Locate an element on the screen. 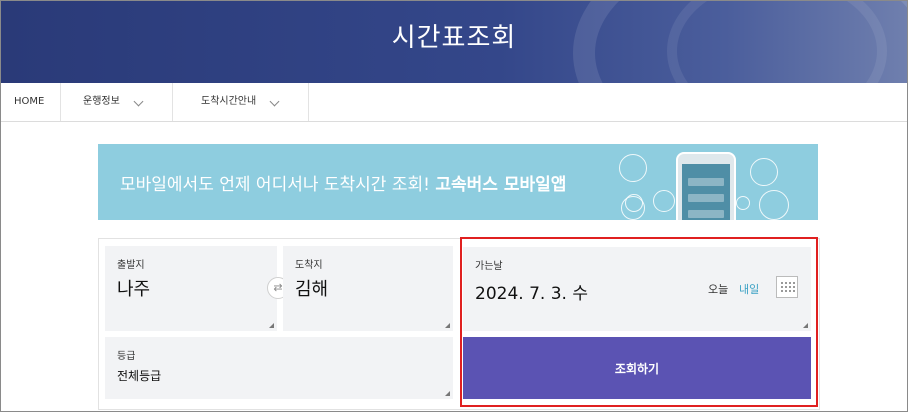 The image size is (908, 412). arrival-value: 김해 is located at coordinates (312, 289).